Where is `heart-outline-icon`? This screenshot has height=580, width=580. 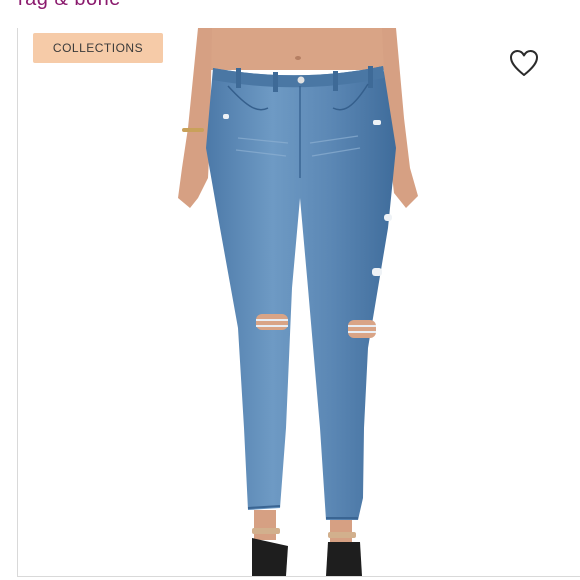 heart-outline-icon is located at coordinates (524, 63).